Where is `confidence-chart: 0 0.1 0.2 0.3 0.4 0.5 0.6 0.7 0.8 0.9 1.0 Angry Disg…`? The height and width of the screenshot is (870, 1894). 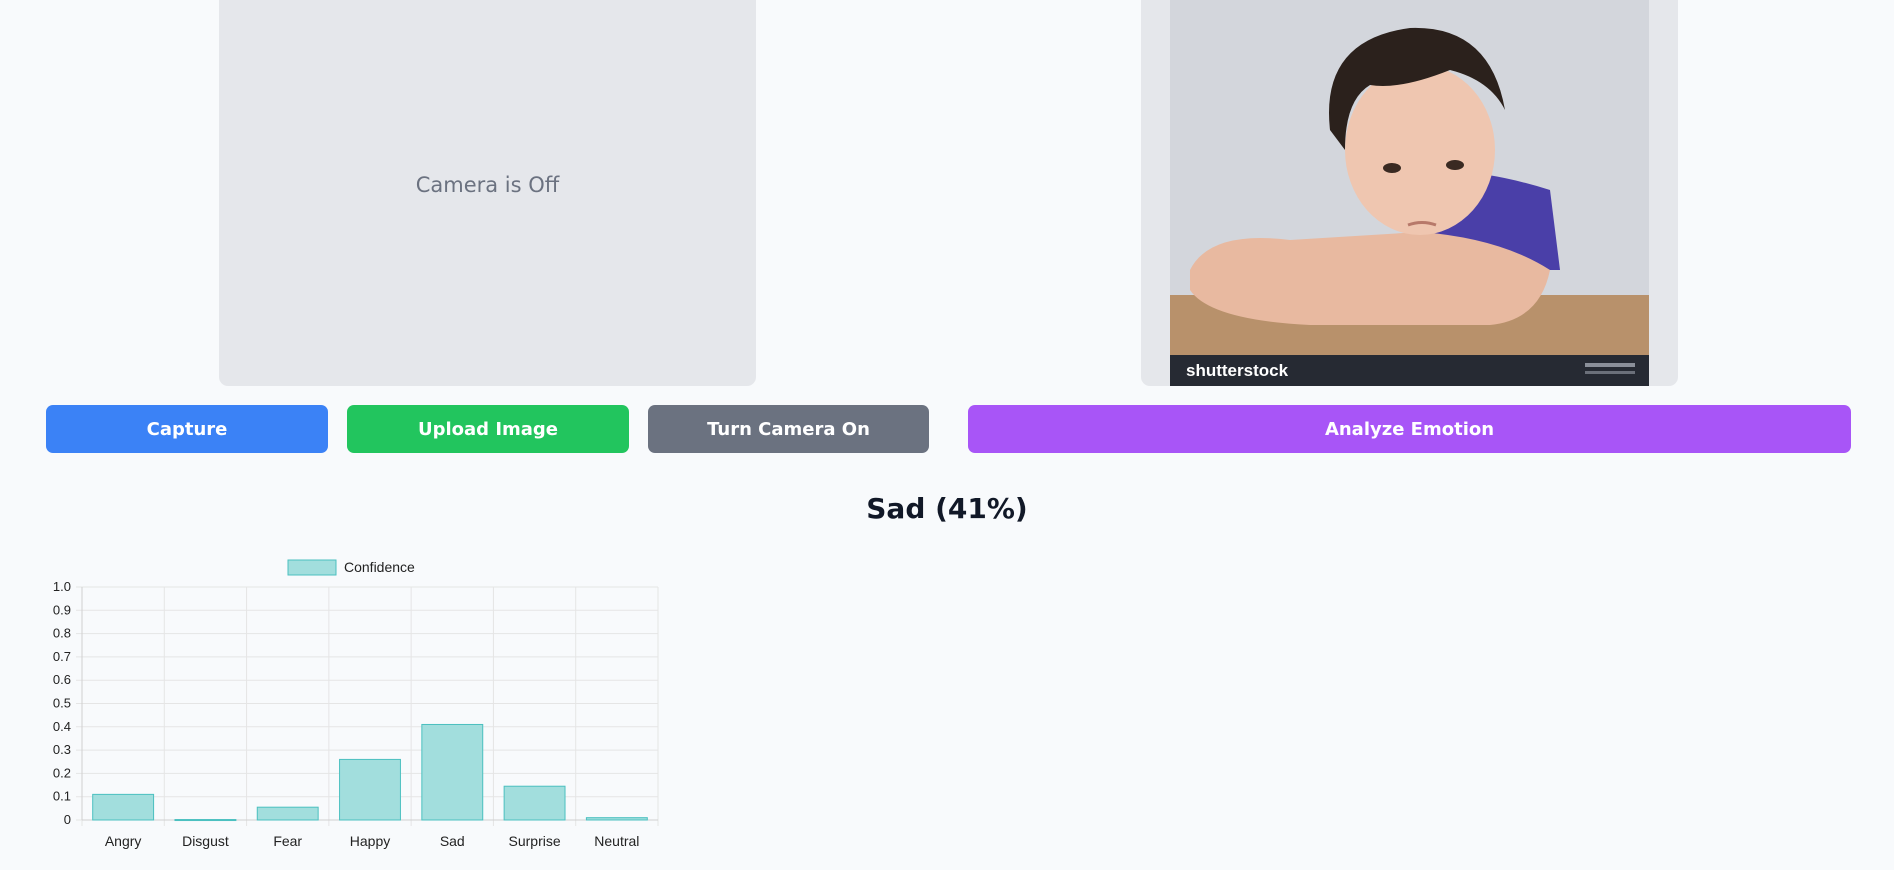 confidence-chart: 0 0.1 0.2 0.3 0.4 0.5 0.6 0.7 0.8 0.9 1.0 Angry Disg… is located at coordinates (350, 707).